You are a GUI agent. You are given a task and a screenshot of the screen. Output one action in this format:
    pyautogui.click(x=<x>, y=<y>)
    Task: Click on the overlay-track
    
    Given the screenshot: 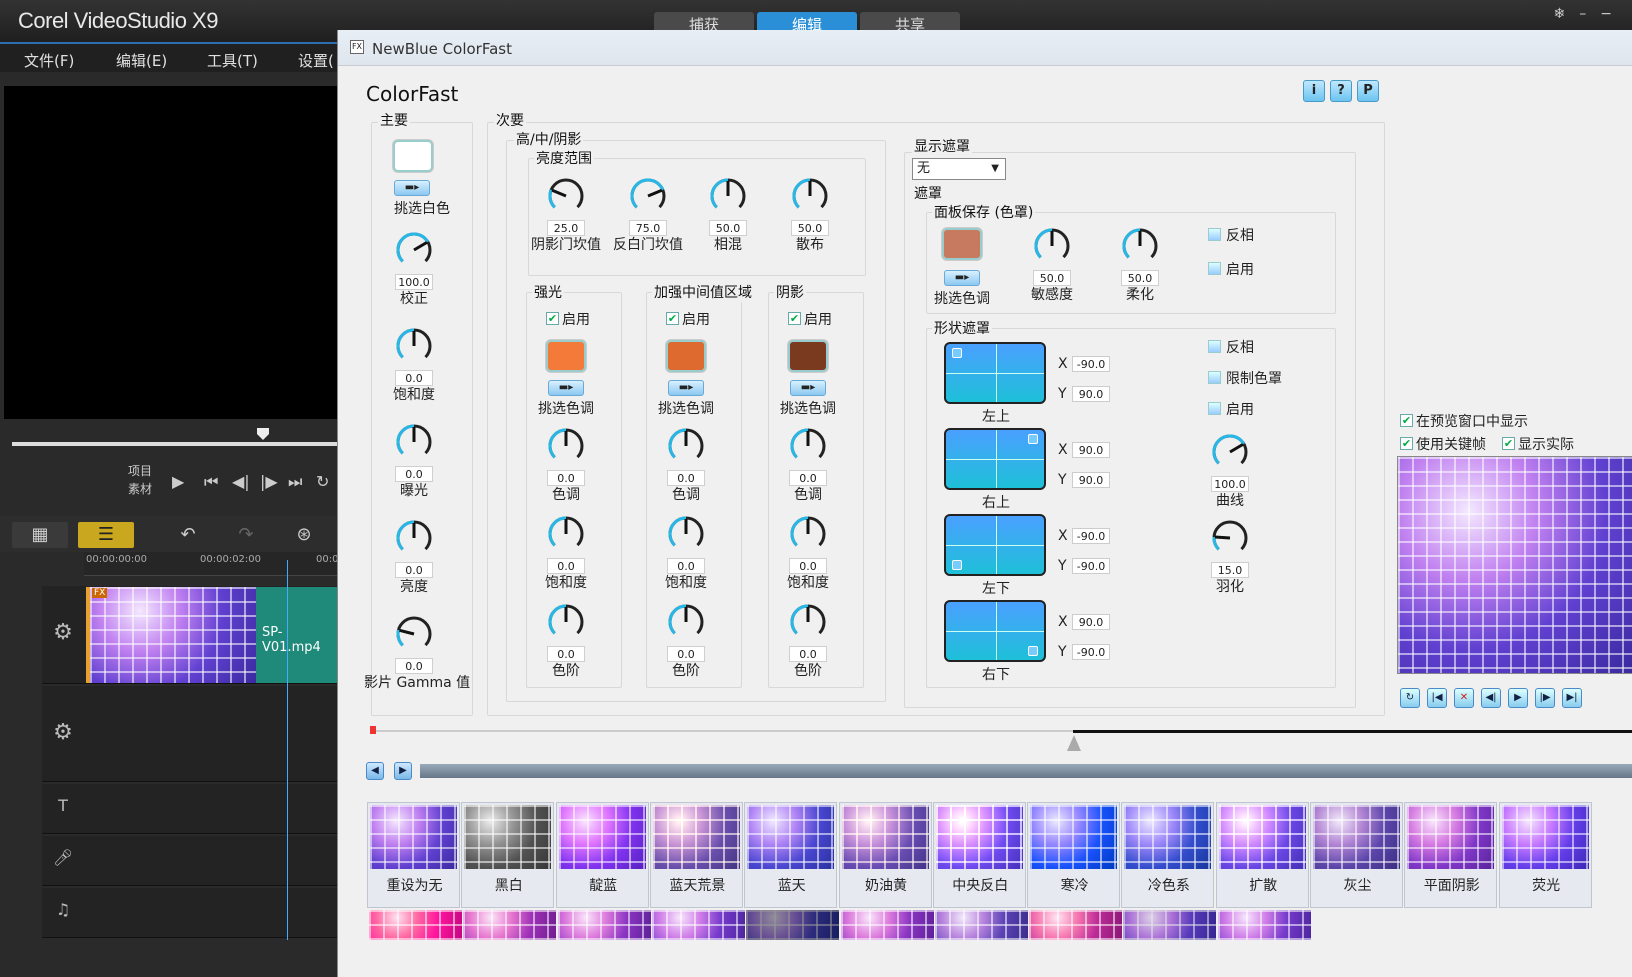 What is the action you would take?
    pyautogui.click(x=191, y=734)
    